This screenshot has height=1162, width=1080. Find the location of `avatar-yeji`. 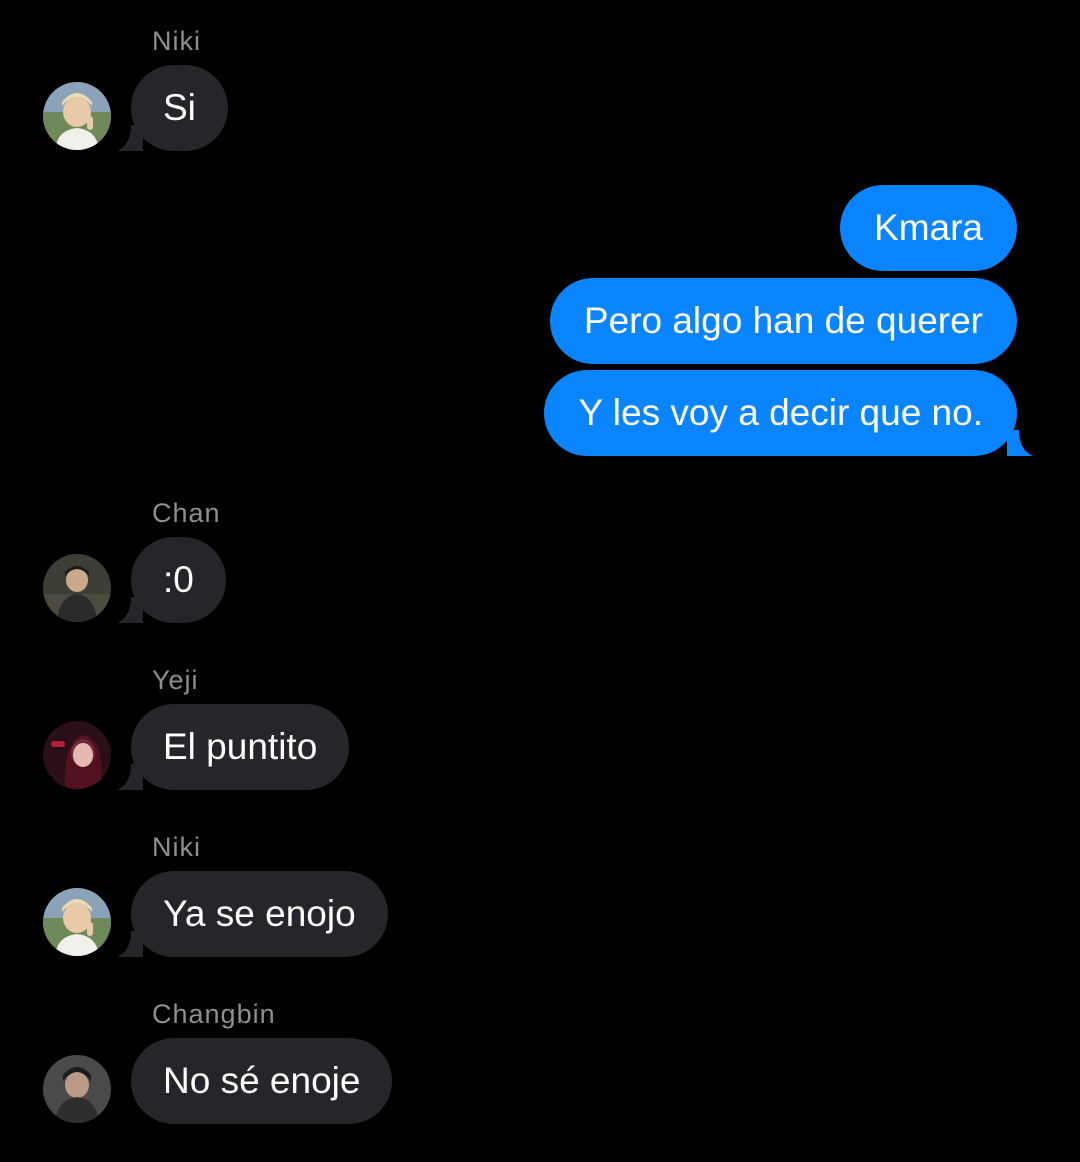

avatar-yeji is located at coordinates (77, 755).